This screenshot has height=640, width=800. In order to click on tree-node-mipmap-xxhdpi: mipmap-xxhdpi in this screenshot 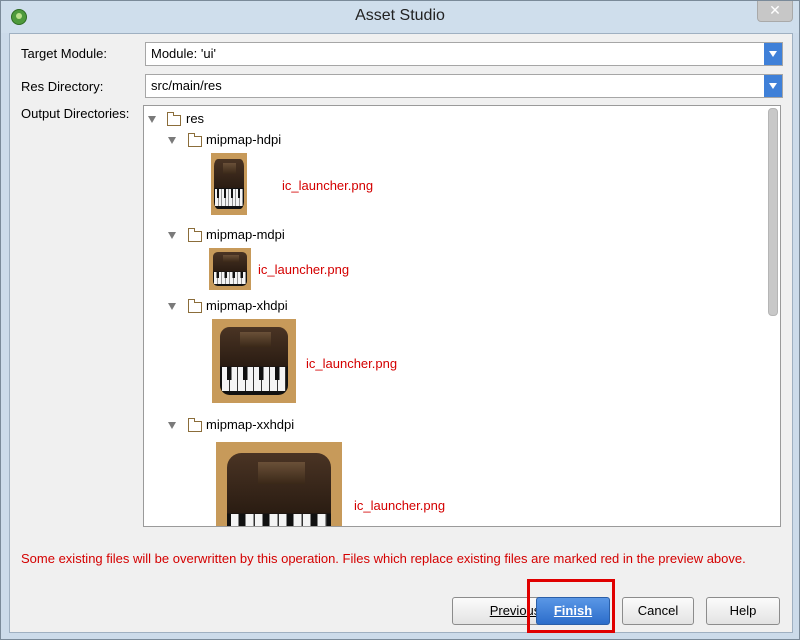, I will do `click(250, 424)`.